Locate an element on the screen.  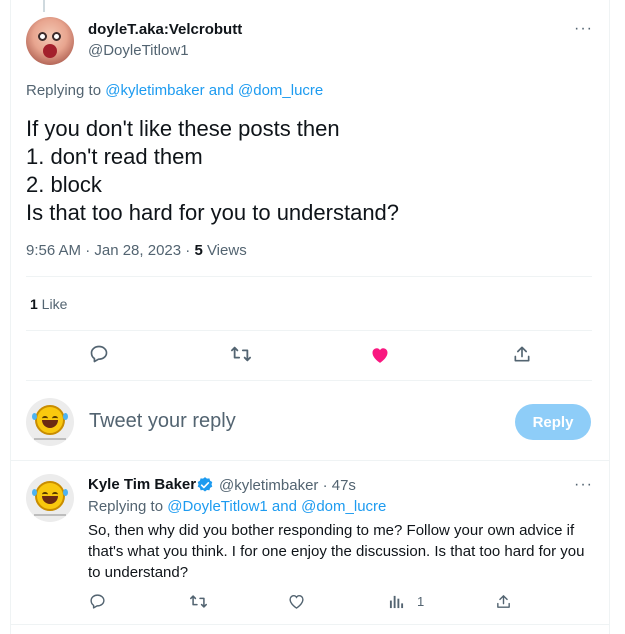
likes-count: 1 is located at coordinates (34, 304).